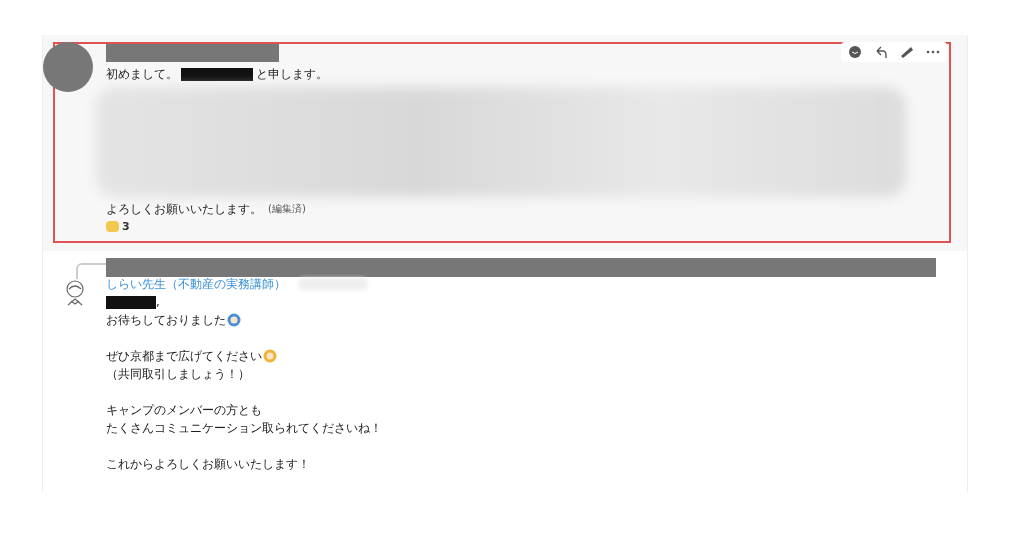  I want to click on avatar, so click(68, 67).